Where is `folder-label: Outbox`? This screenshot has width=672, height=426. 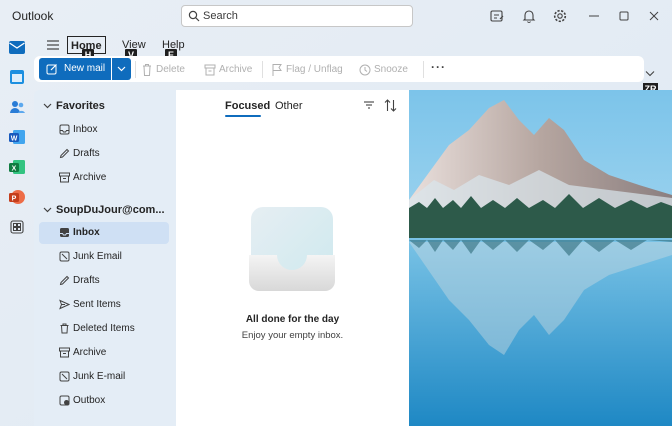
folder-label: Outbox is located at coordinates (89, 400).